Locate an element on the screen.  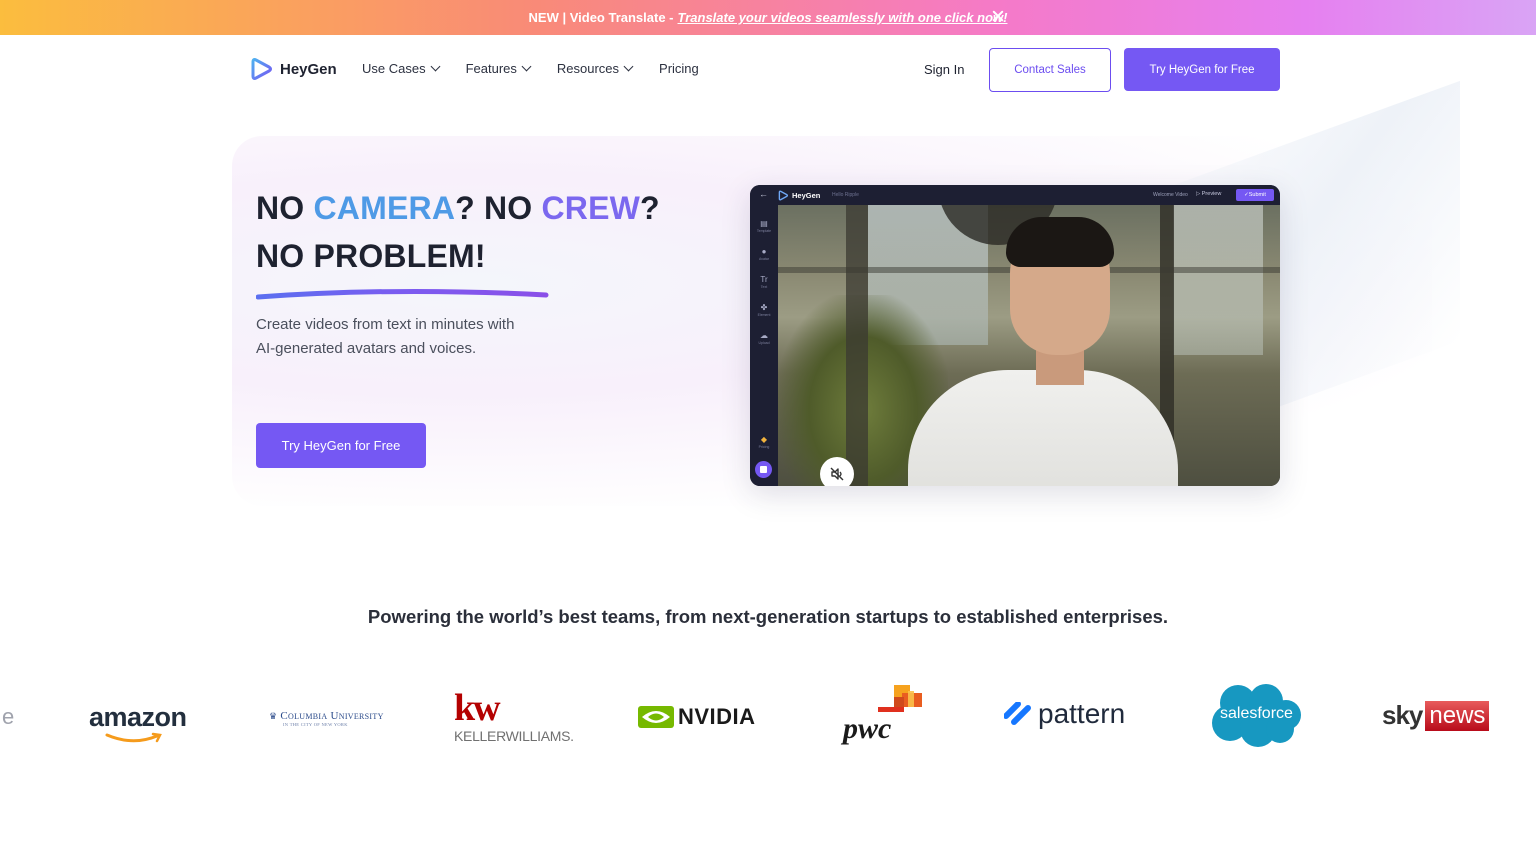
main-menu: Use Cases Features Resources Pricing is located at coordinates (544, 68).